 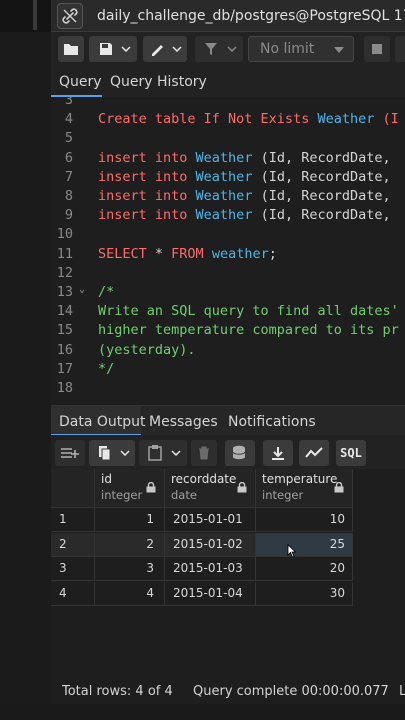 I want to click on table-row: 4 4 2015-01-04 30, so click(x=202, y=593).